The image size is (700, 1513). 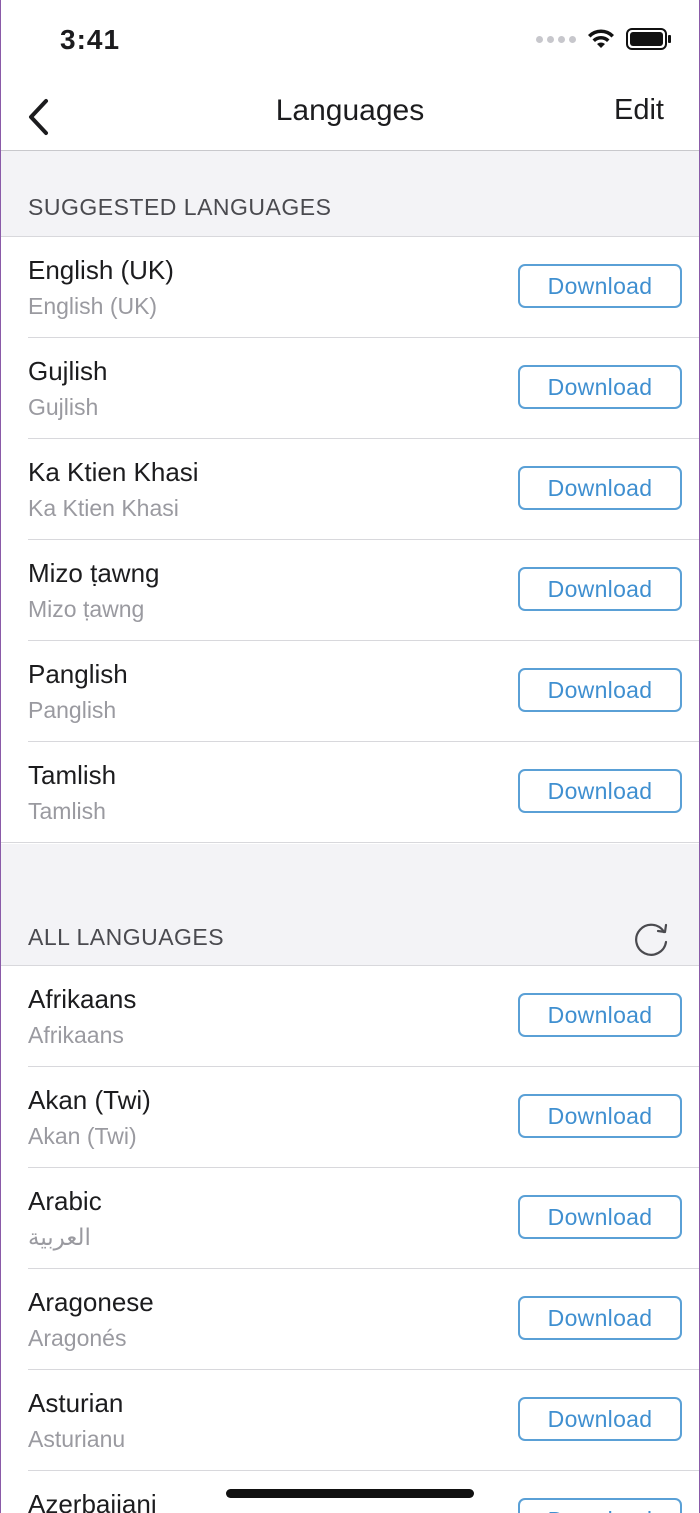 What do you see at coordinates (350, 1420) in the screenshot?
I see `language-row: Asturian Asturianu Download` at bounding box center [350, 1420].